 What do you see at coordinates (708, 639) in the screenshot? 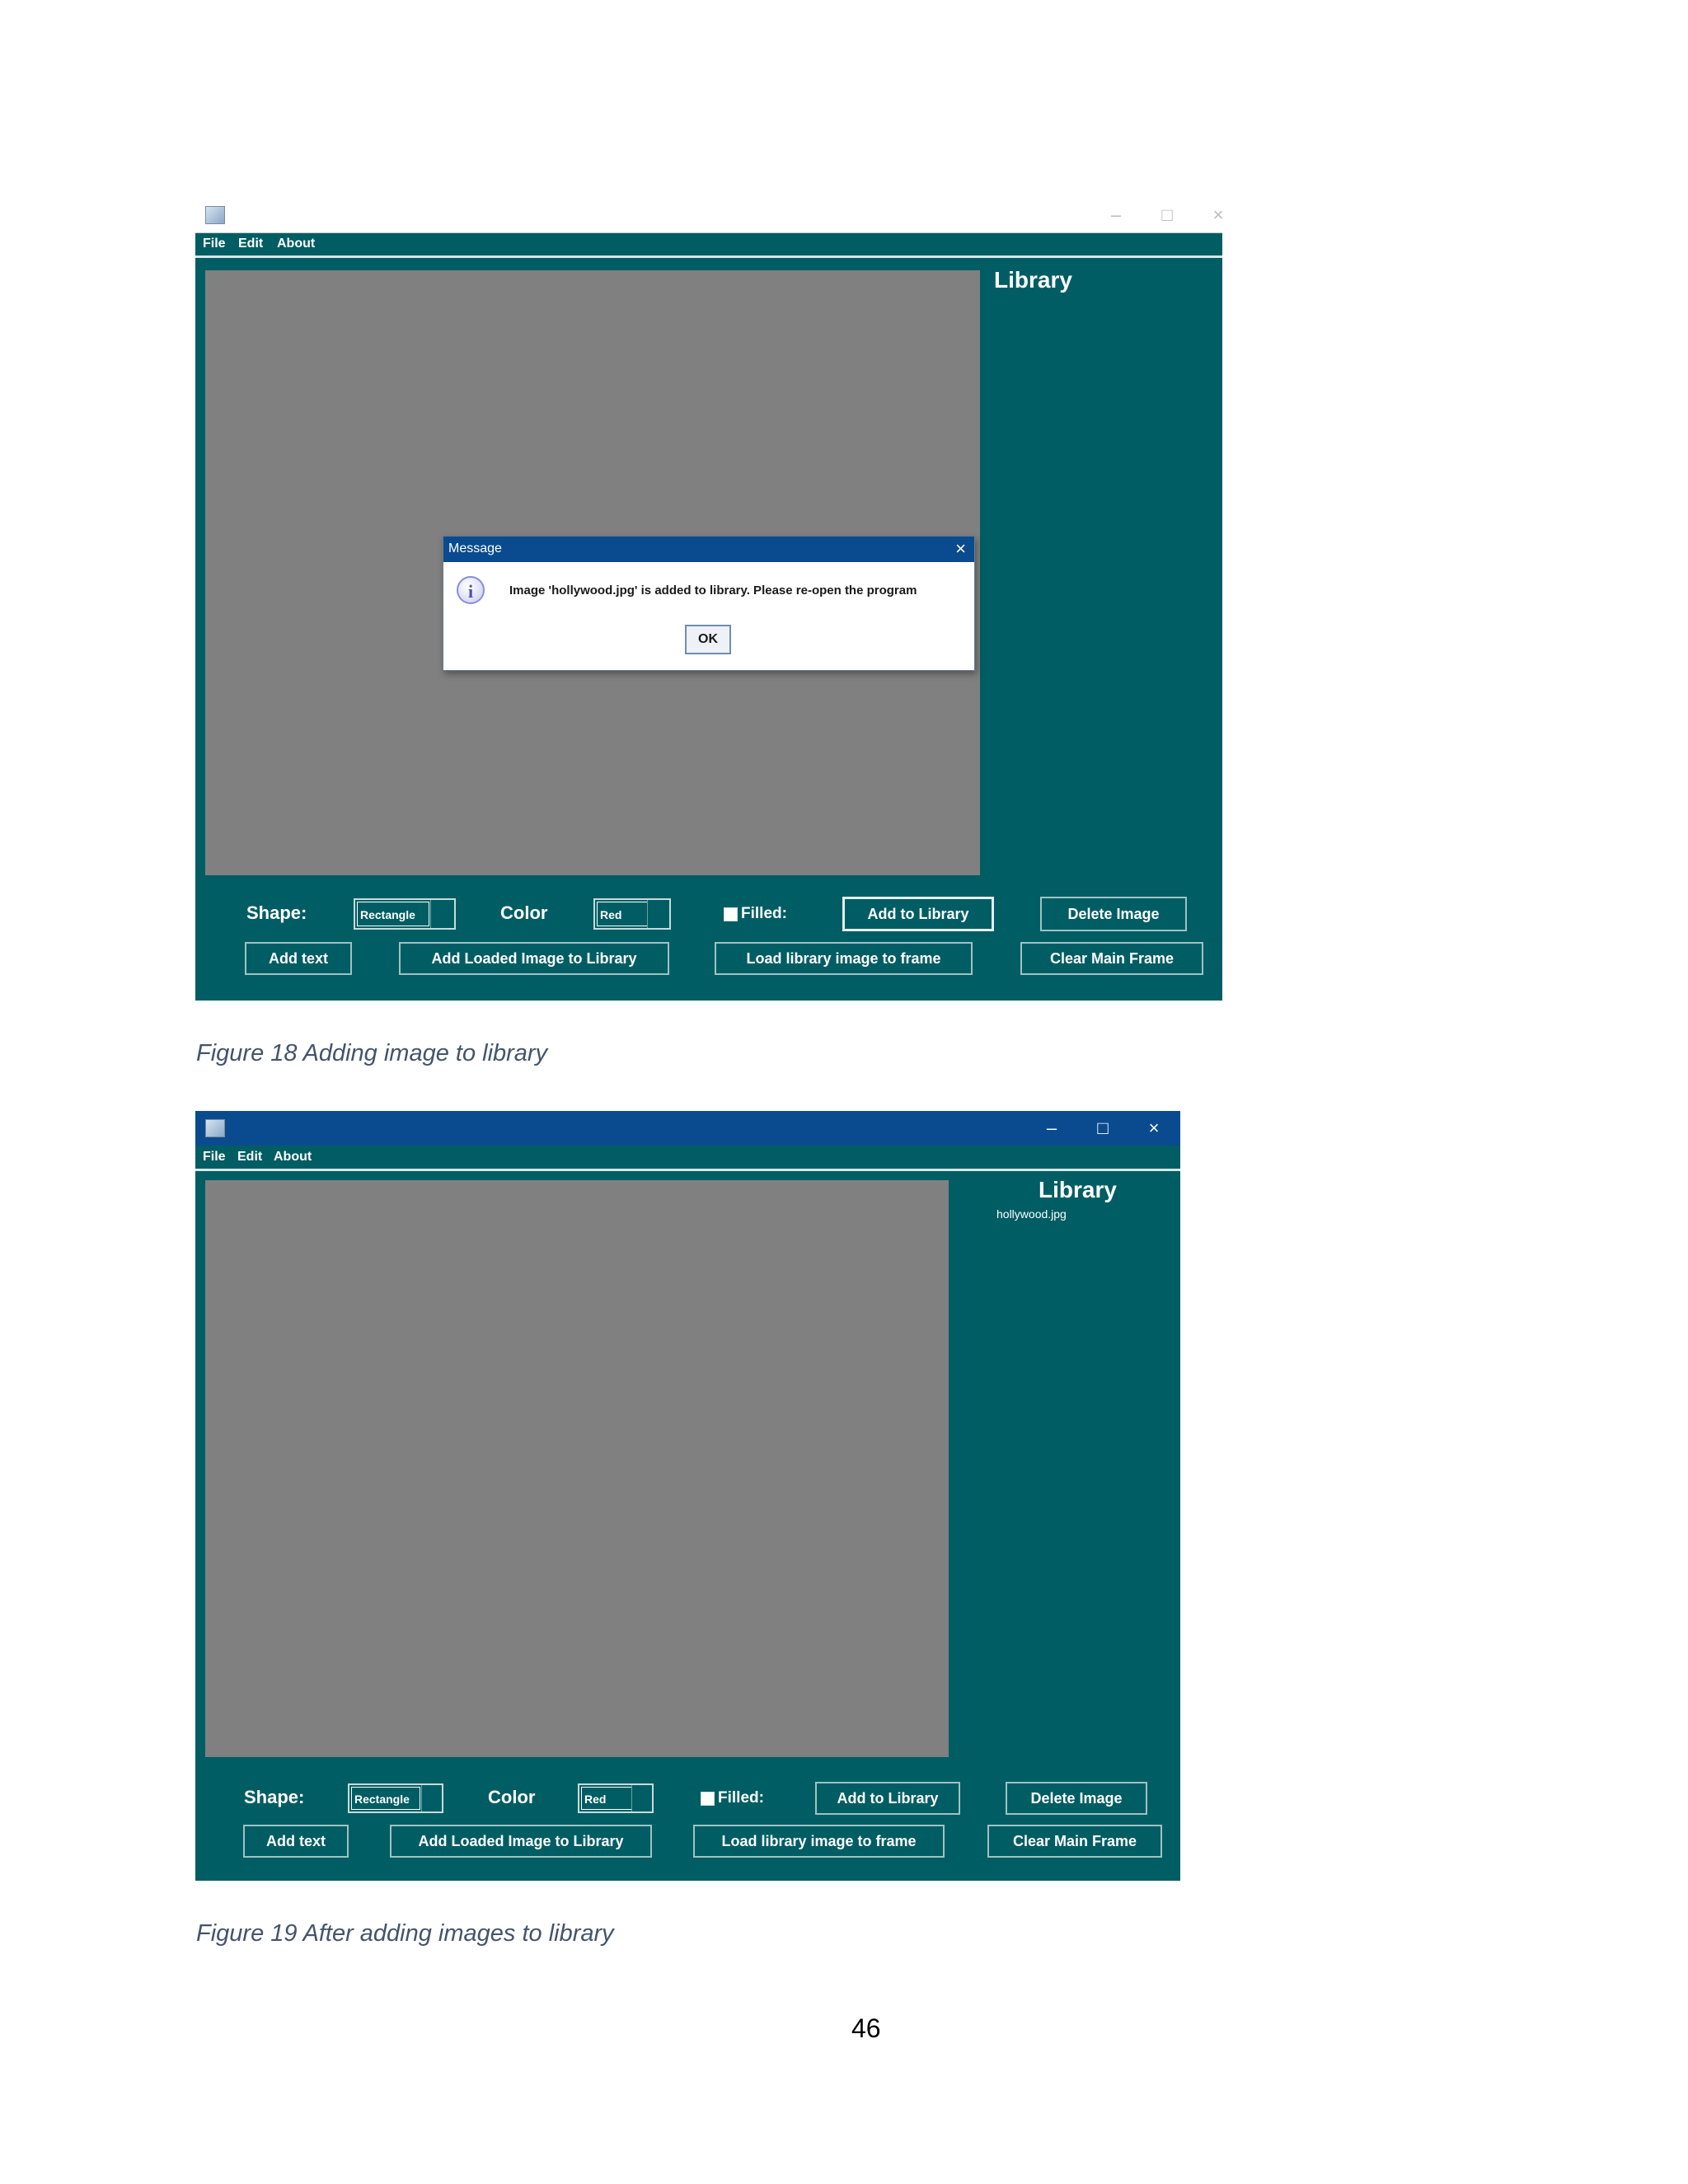
I see `ok-button: OK` at bounding box center [708, 639].